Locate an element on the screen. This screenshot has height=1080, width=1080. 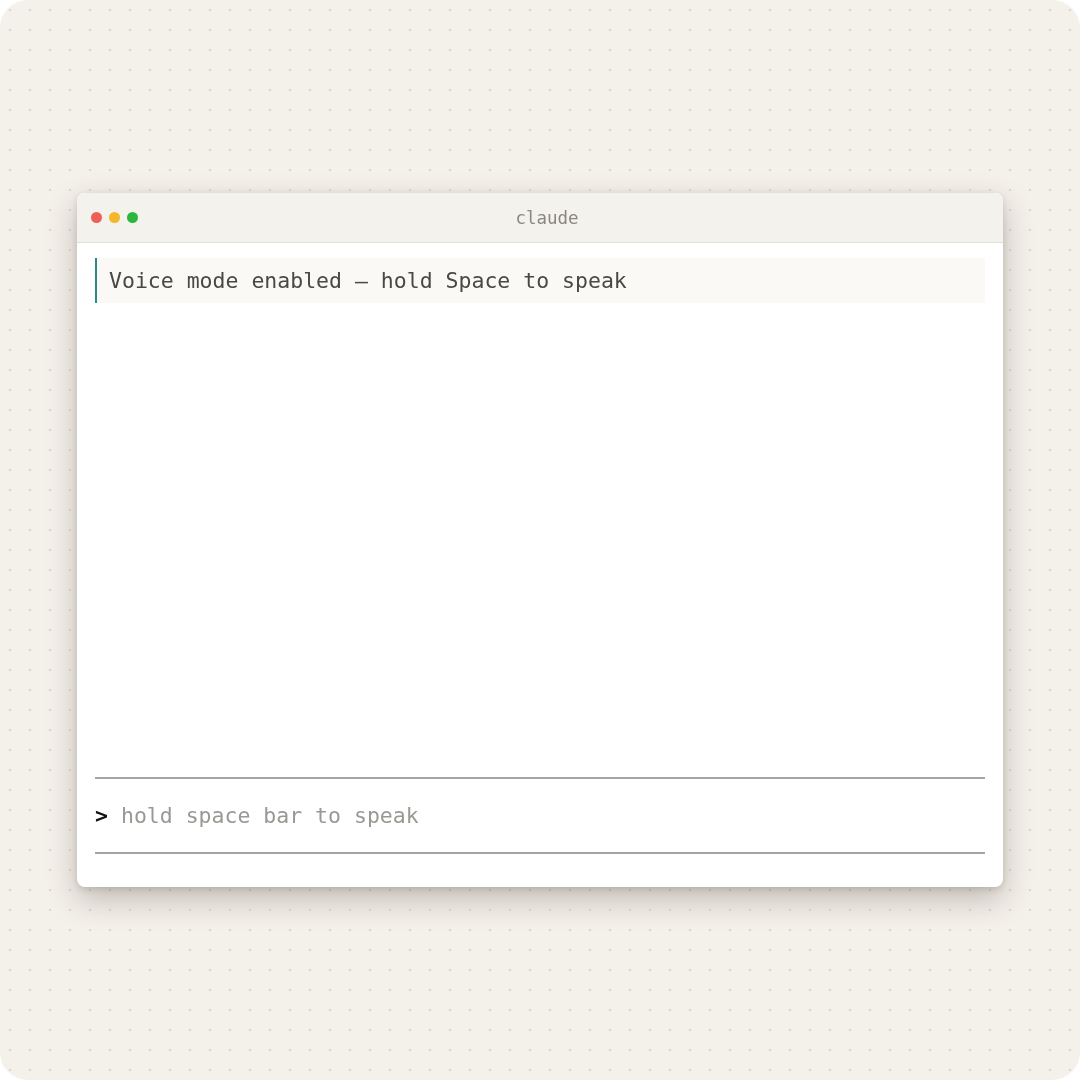
prompt-symbol: > is located at coordinates (101, 815).